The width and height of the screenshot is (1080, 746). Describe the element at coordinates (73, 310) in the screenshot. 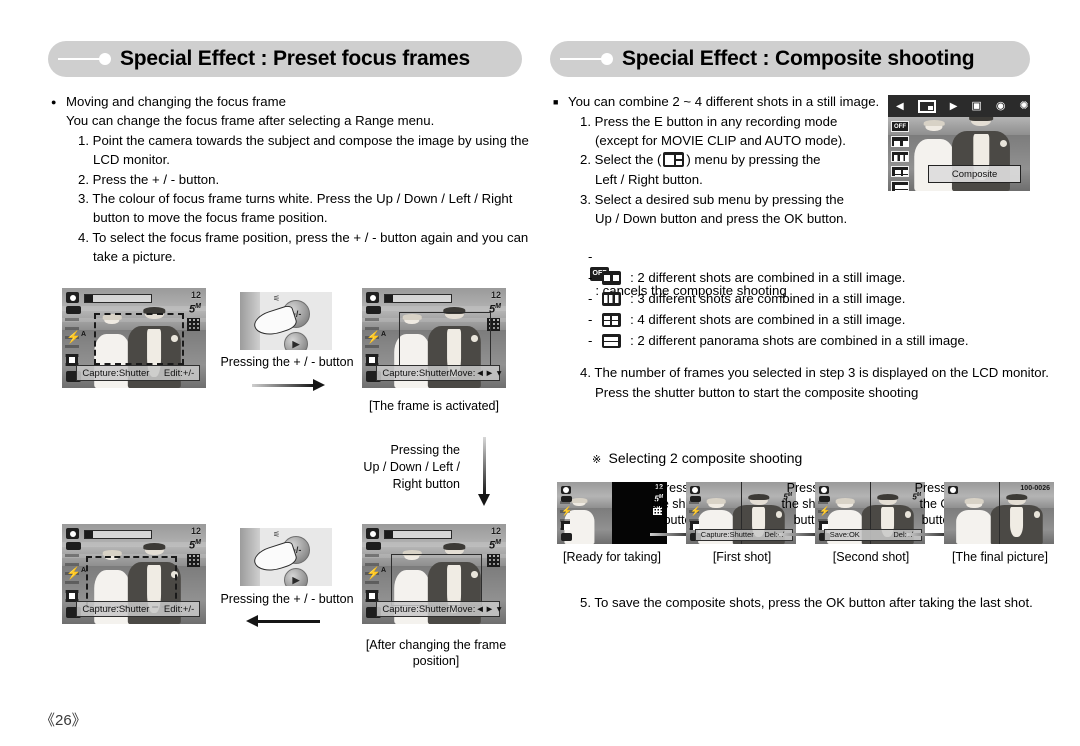

I see `battery-icon` at that location.